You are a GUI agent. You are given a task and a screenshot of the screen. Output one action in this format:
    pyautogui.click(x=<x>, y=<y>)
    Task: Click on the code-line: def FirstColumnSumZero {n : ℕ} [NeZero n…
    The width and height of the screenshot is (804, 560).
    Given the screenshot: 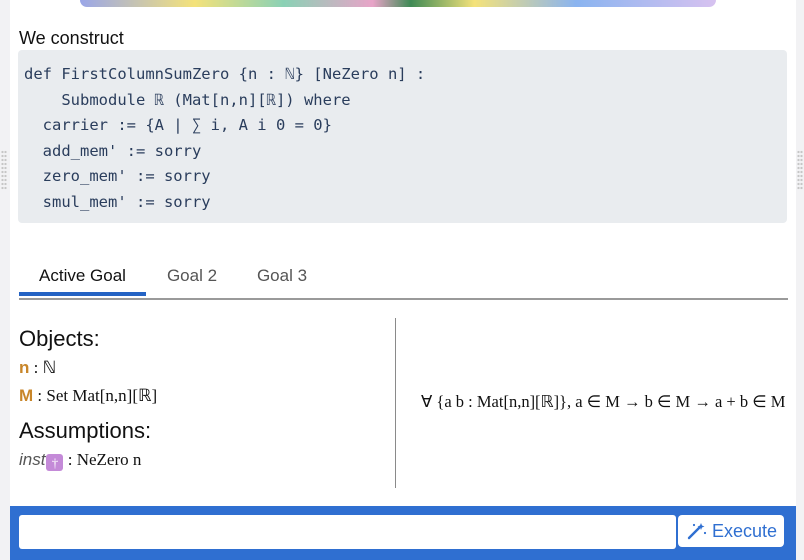 What is the action you would take?
    pyautogui.click(x=225, y=74)
    